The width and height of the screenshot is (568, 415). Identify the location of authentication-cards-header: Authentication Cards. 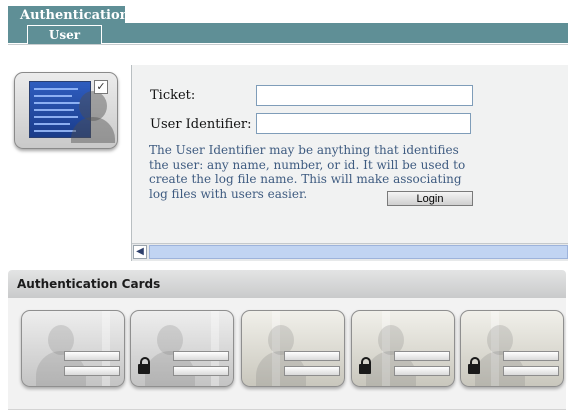
(287, 284).